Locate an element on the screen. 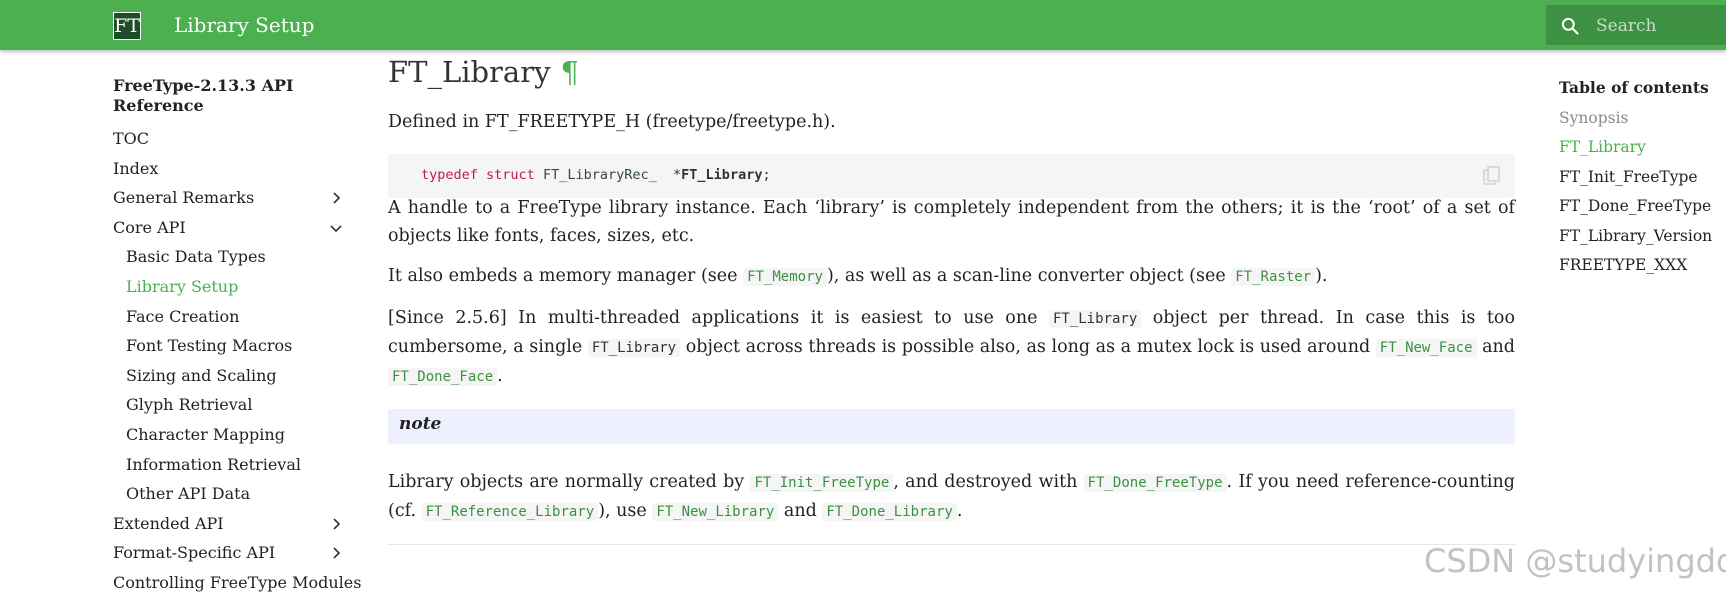 This screenshot has width=1726, height=598. toc-title: Table of contents is located at coordinates (1634, 87).